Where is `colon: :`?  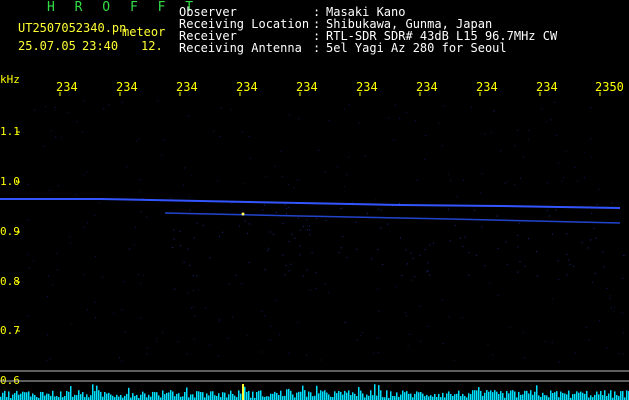
colon: : is located at coordinates (317, 48).